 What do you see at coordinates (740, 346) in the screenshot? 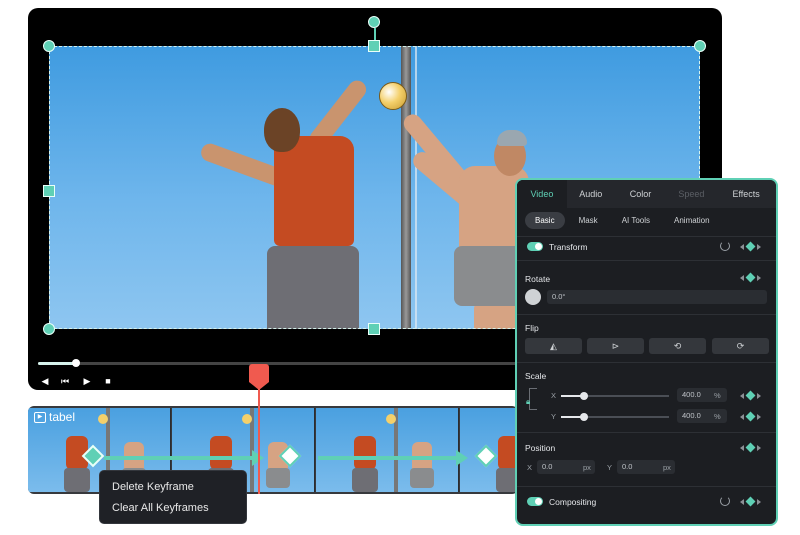
I see `rotate-right-button: ⟳` at bounding box center [740, 346].